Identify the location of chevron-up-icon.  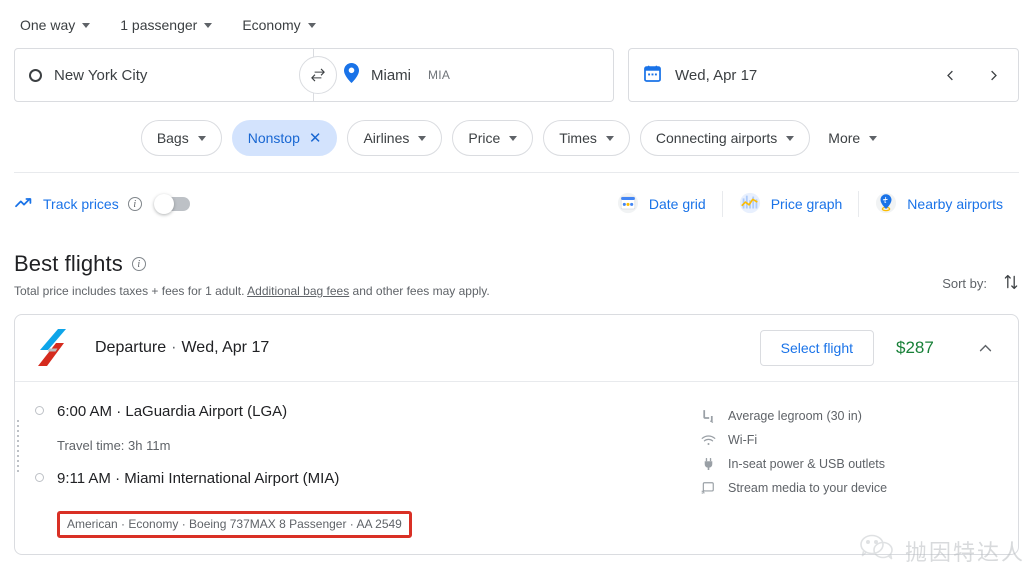
(985, 347).